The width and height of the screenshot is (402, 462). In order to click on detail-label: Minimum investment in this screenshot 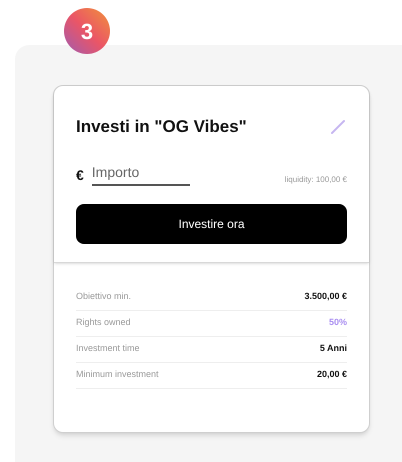, I will do `click(117, 375)`.